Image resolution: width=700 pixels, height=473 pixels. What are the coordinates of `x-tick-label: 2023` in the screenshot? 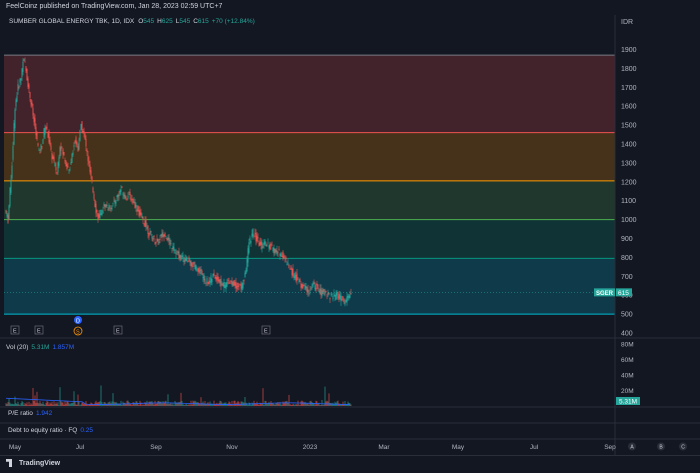 It's located at (310, 447).